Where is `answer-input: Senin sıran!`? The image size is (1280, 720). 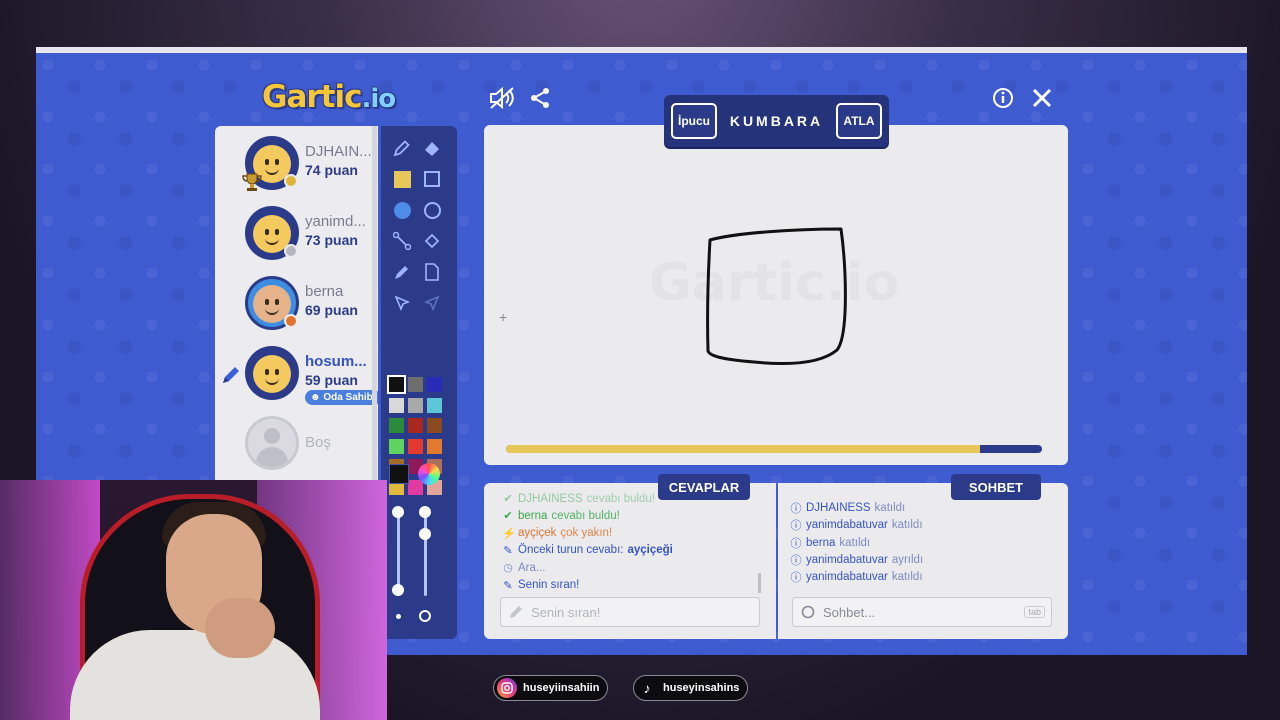 answer-input: Senin sıran! is located at coordinates (630, 612).